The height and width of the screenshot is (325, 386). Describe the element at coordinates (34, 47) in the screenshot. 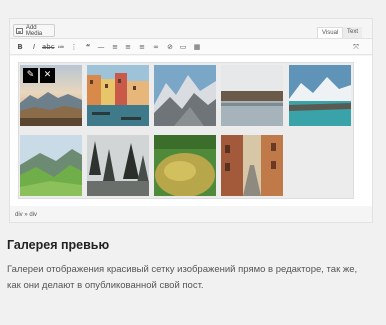

I see `italic-icon: I` at that location.